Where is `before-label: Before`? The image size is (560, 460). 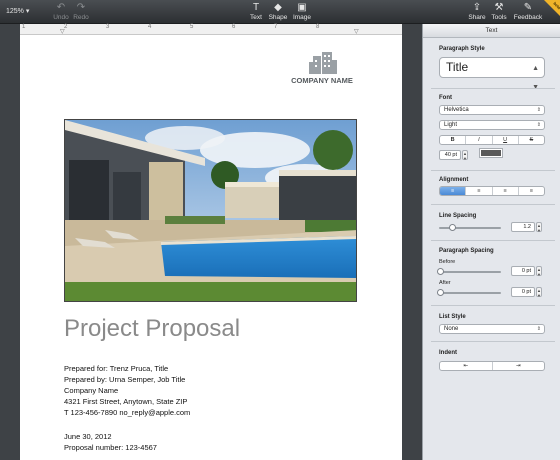 before-label: Before is located at coordinates (447, 262).